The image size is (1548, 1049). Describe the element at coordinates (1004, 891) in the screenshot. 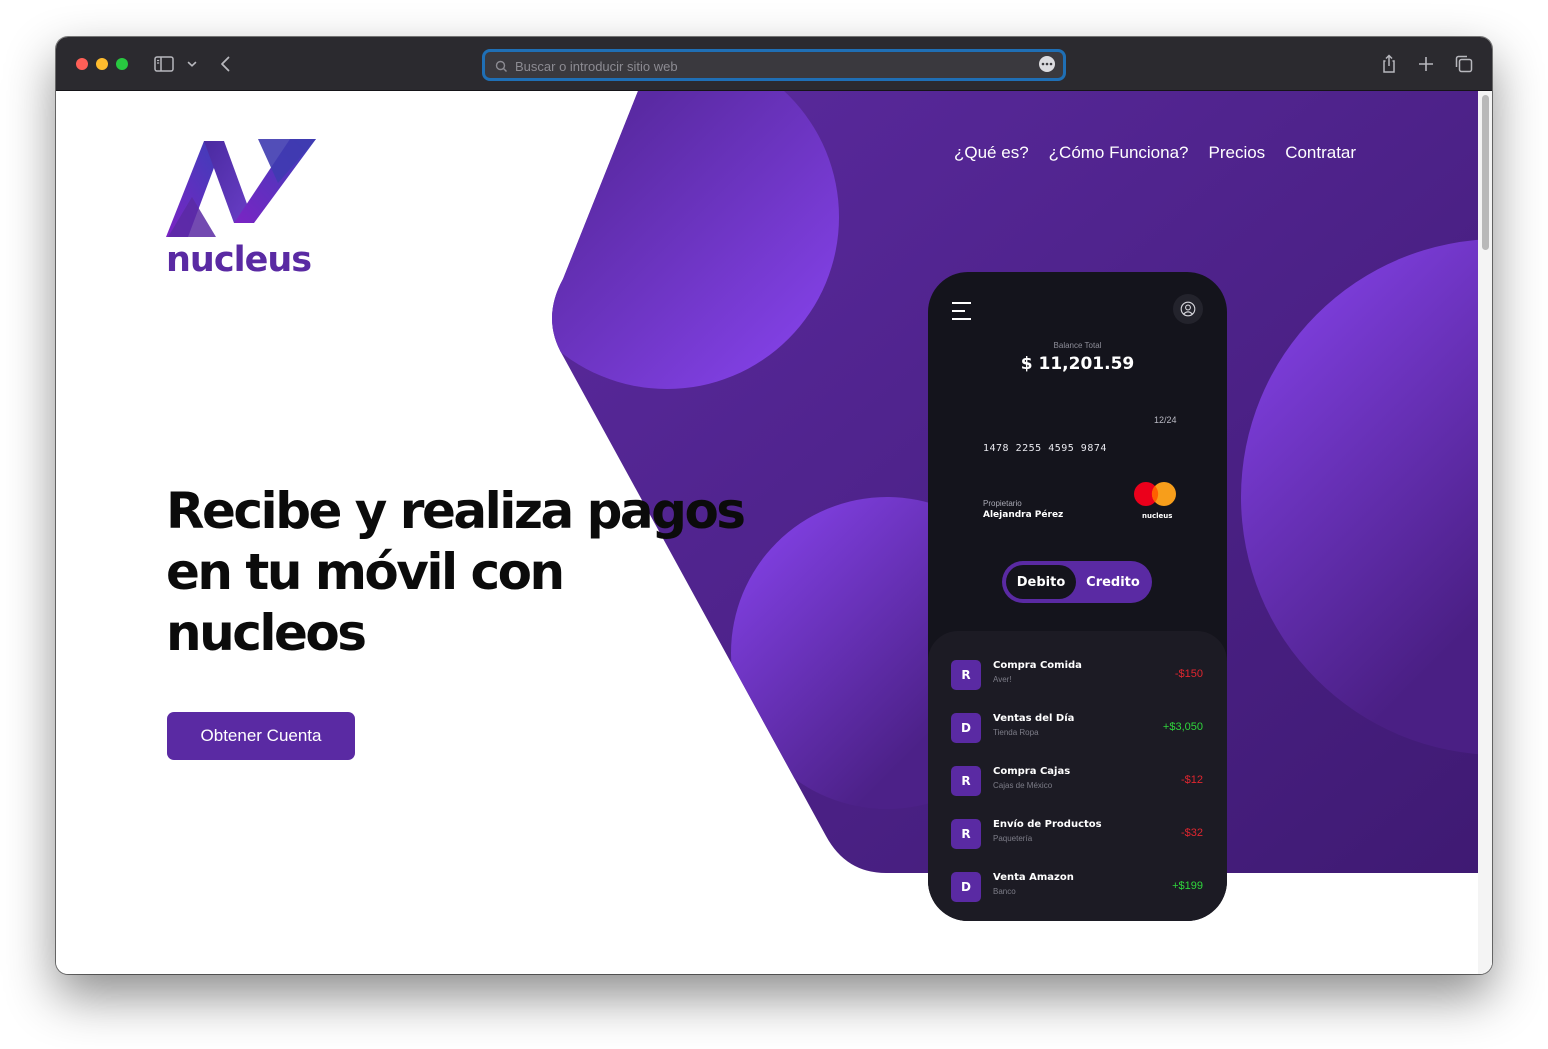

I see `transaction-subtitle: Banco` at that location.